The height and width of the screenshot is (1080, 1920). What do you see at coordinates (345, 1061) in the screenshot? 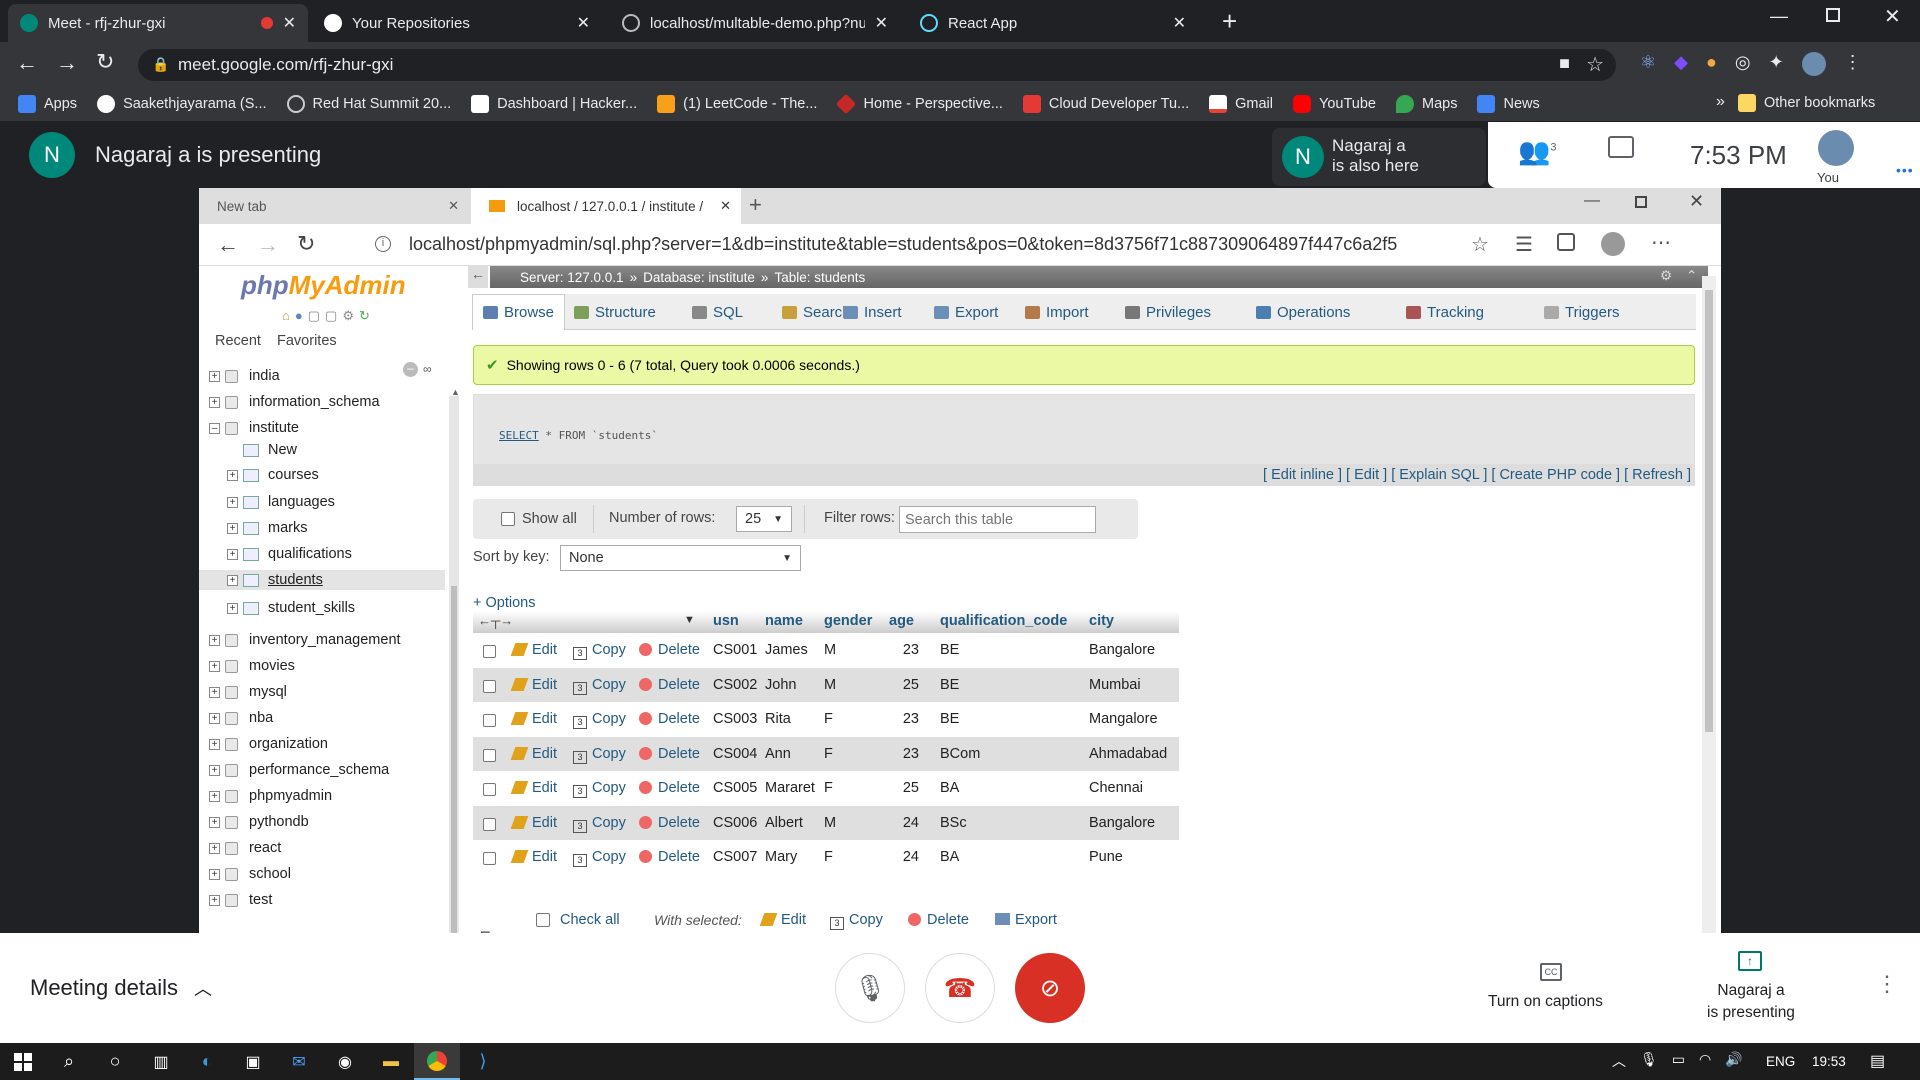
I see `app-icon: ◉` at bounding box center [345, 1061].